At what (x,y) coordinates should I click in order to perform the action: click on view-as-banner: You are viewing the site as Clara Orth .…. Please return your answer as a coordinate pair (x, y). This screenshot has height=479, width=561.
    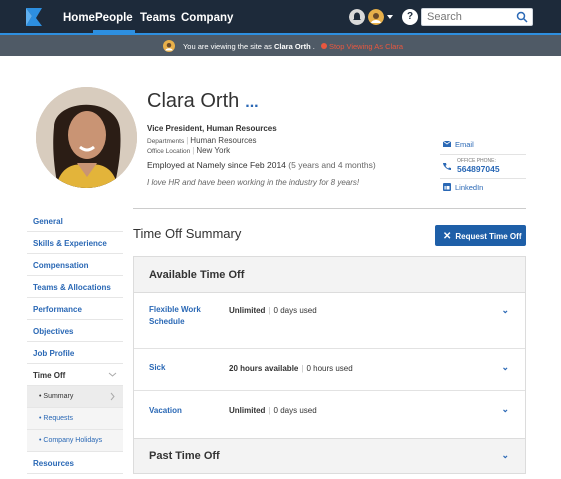
    Looking at the image, I should click on (280, 44).